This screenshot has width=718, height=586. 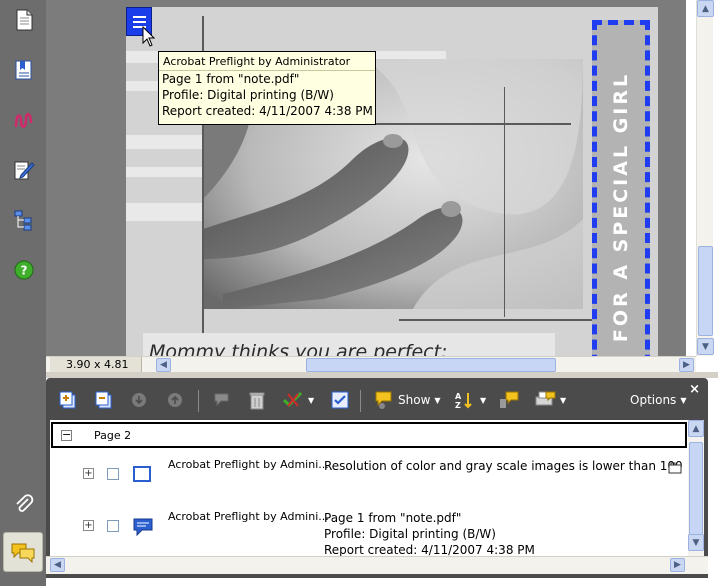 I want to click on show-menu-button: Show ▼, so click(x=407, y=400).